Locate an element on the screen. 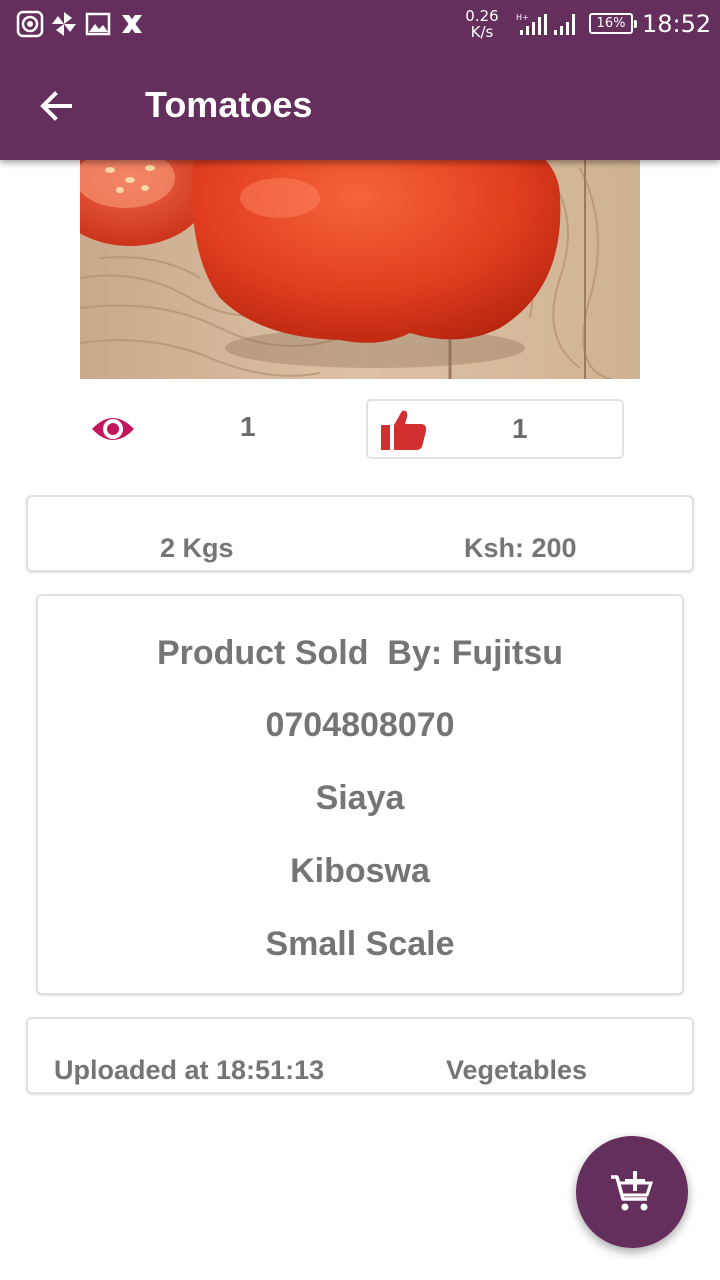  signal-icon: H+ is located at coordinates (531, 24).